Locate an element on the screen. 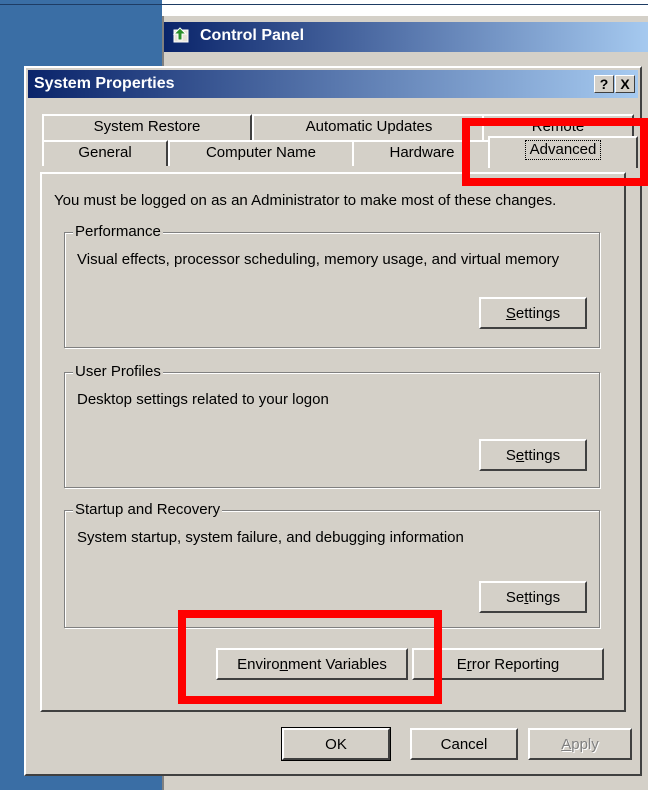 This screenshot has width=648, height=790. startup-recovery-title: Startup and Recovery is located at coordinates (148, 509).